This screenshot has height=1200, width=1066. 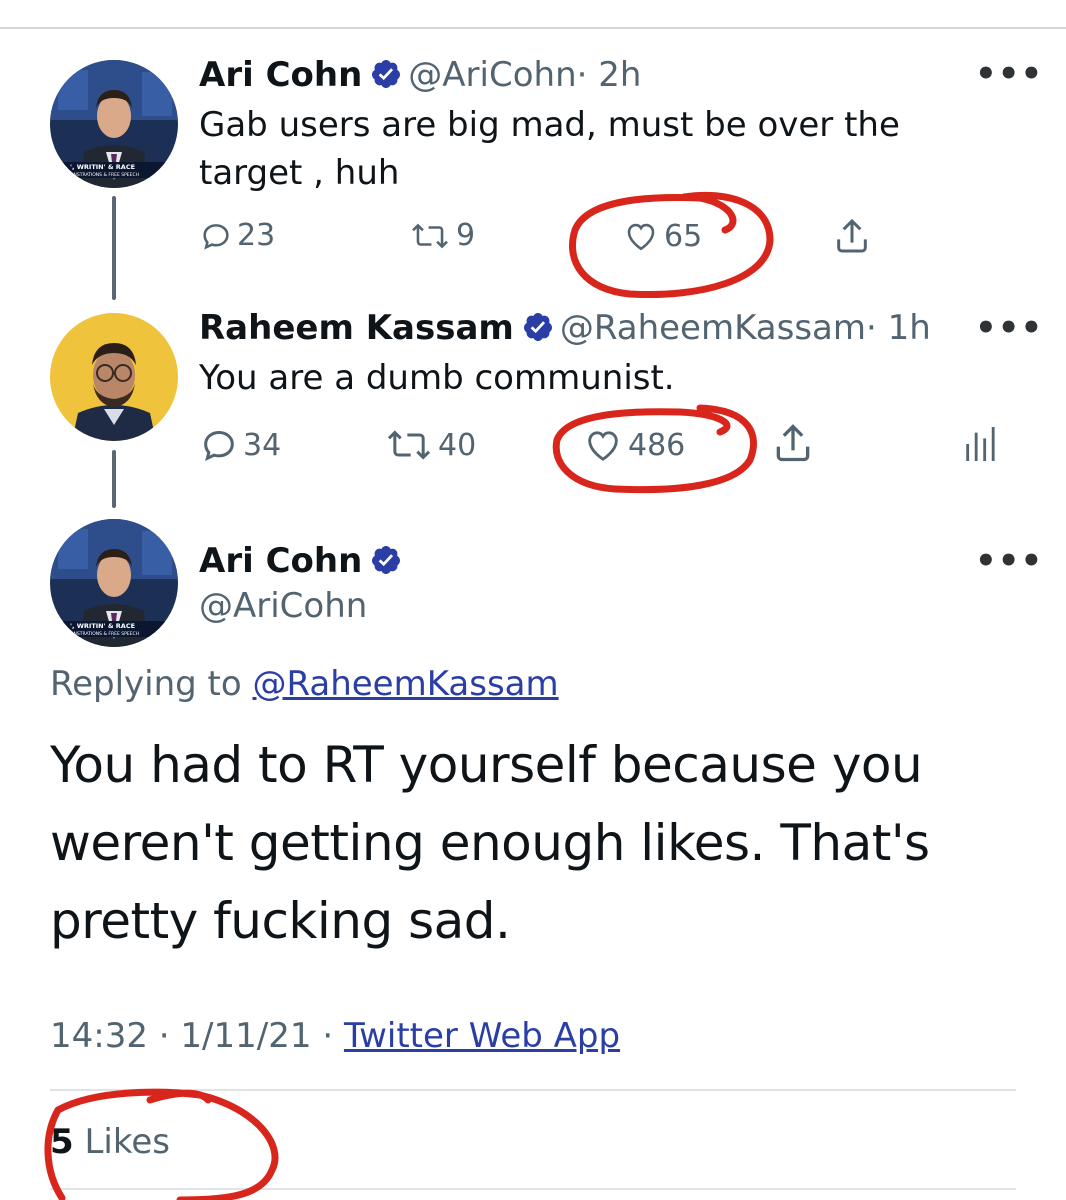 I want to click on like-count: 486, so click(x=657, y=445).